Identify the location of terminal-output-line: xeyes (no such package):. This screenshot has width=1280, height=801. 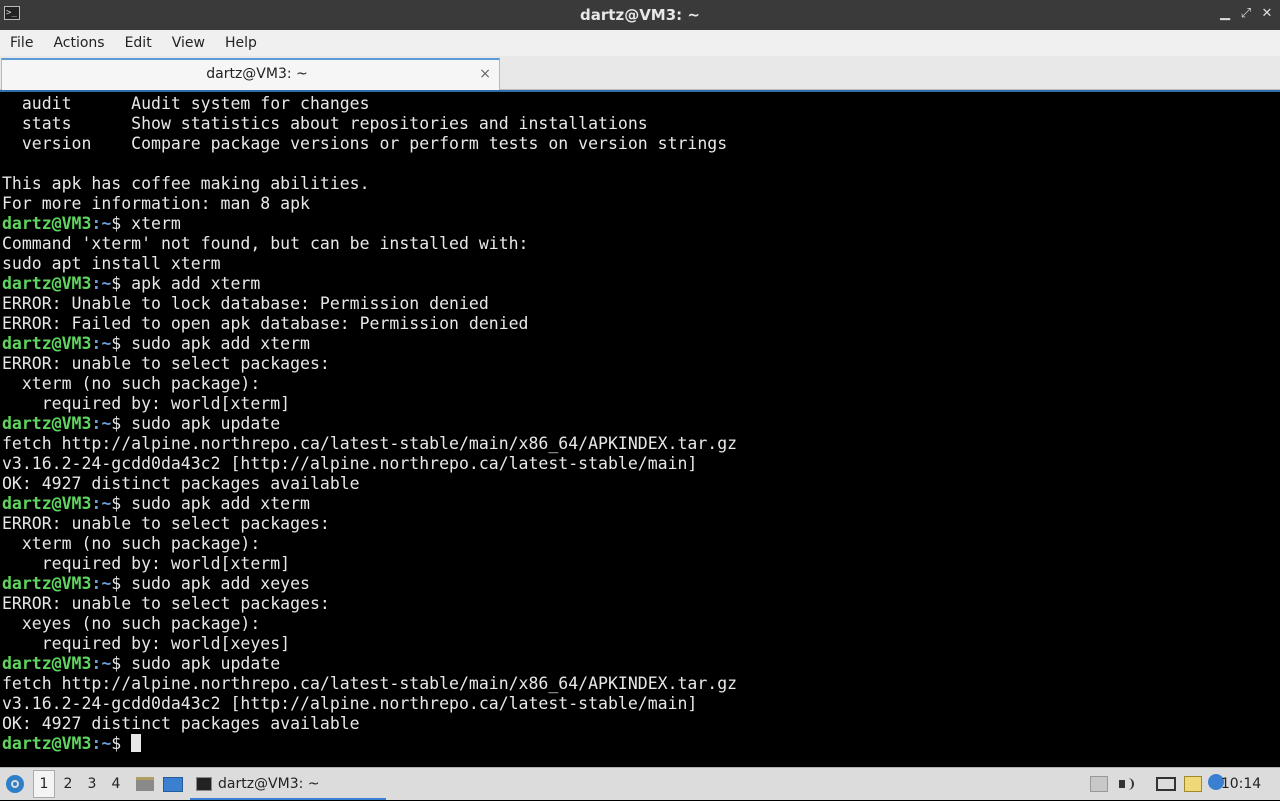
(131, 623).